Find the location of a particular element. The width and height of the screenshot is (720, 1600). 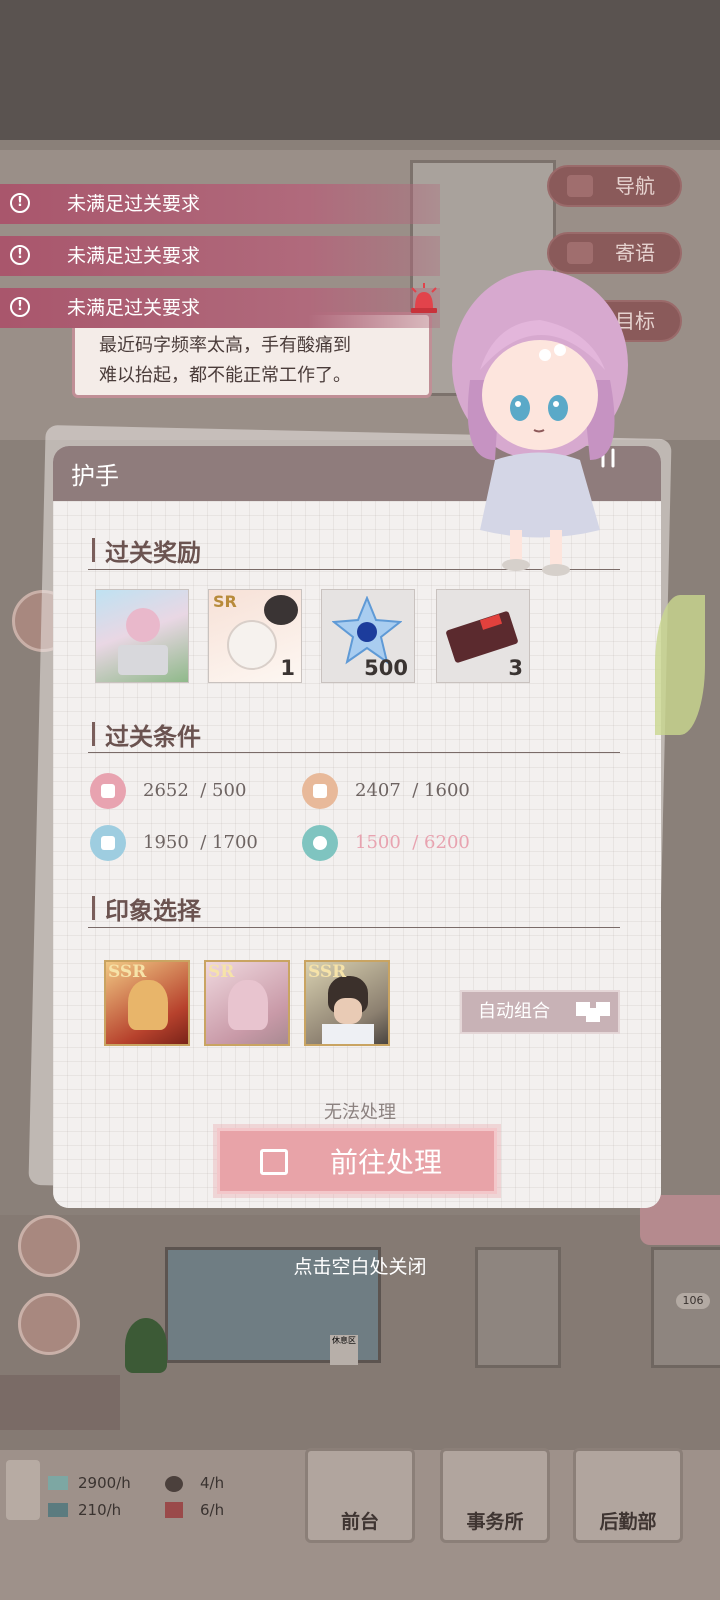

fans-icon is located at coordinates (174, 1484).